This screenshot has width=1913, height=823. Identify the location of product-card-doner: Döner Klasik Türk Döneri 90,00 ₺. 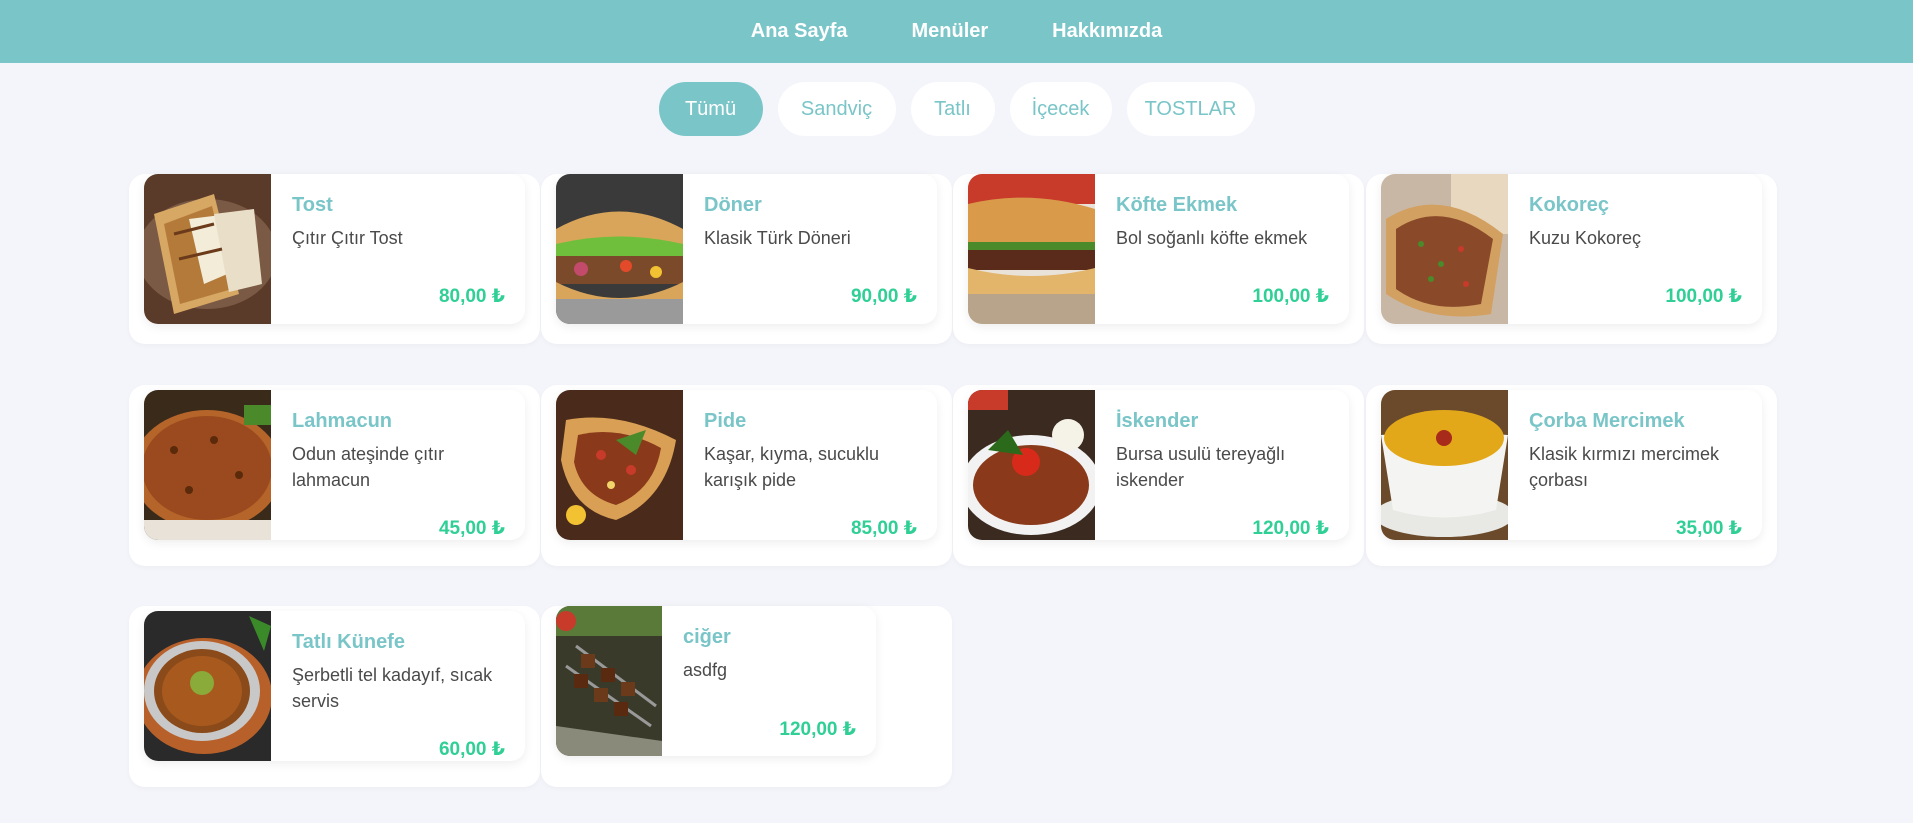
(746, 249).